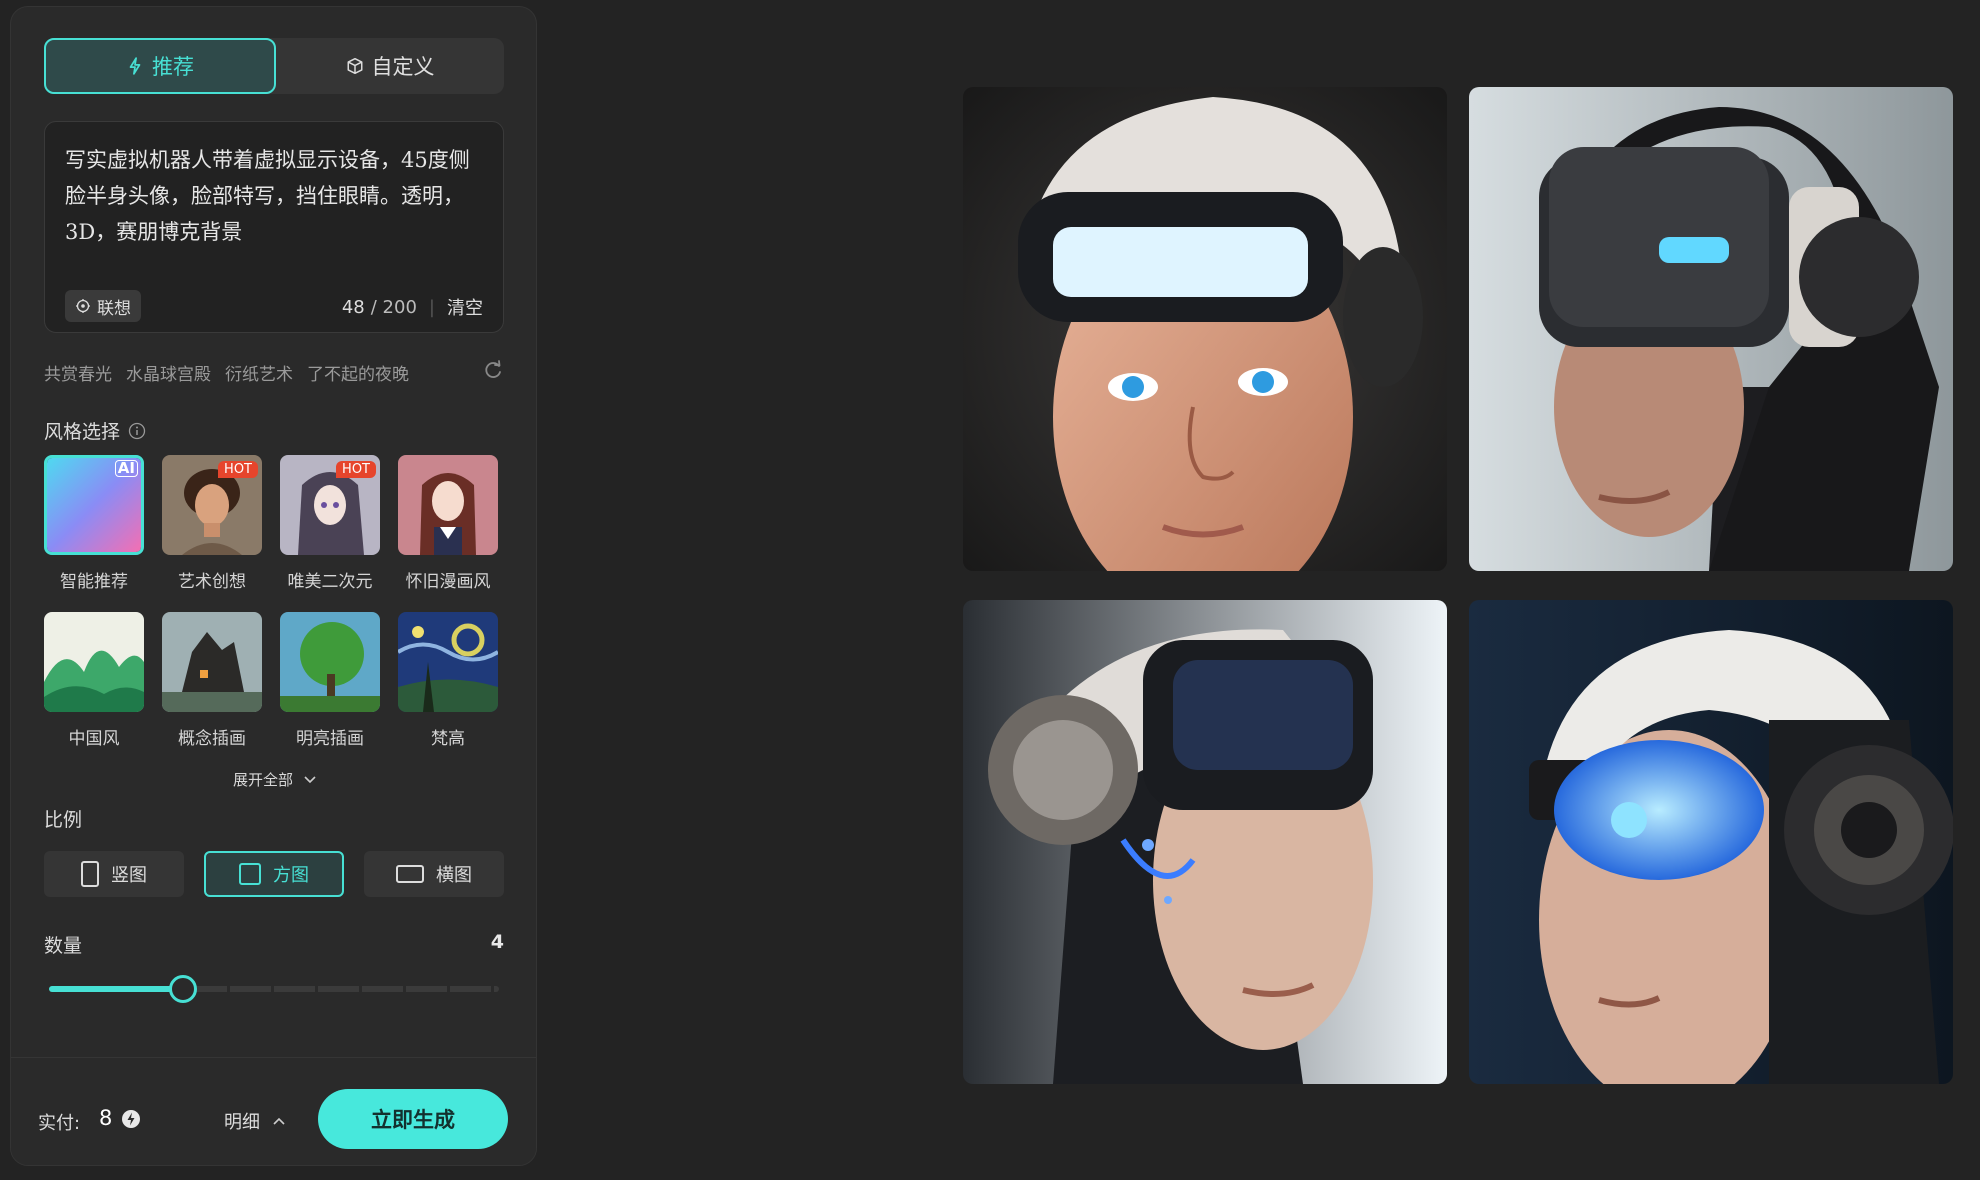 This screenshot has width=1980, height=1180. I want to click on style-smart-recommend: AI 智能推荐, so click(94, 523).